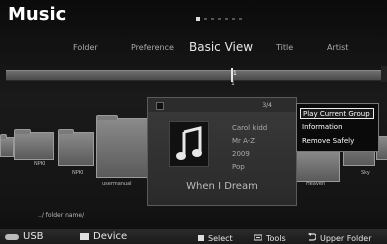 This screenshot has height=244, width=387. Describe the element at coordinates (222, 186) in the screenshot. I see `track-title: When I Dream` at that location.